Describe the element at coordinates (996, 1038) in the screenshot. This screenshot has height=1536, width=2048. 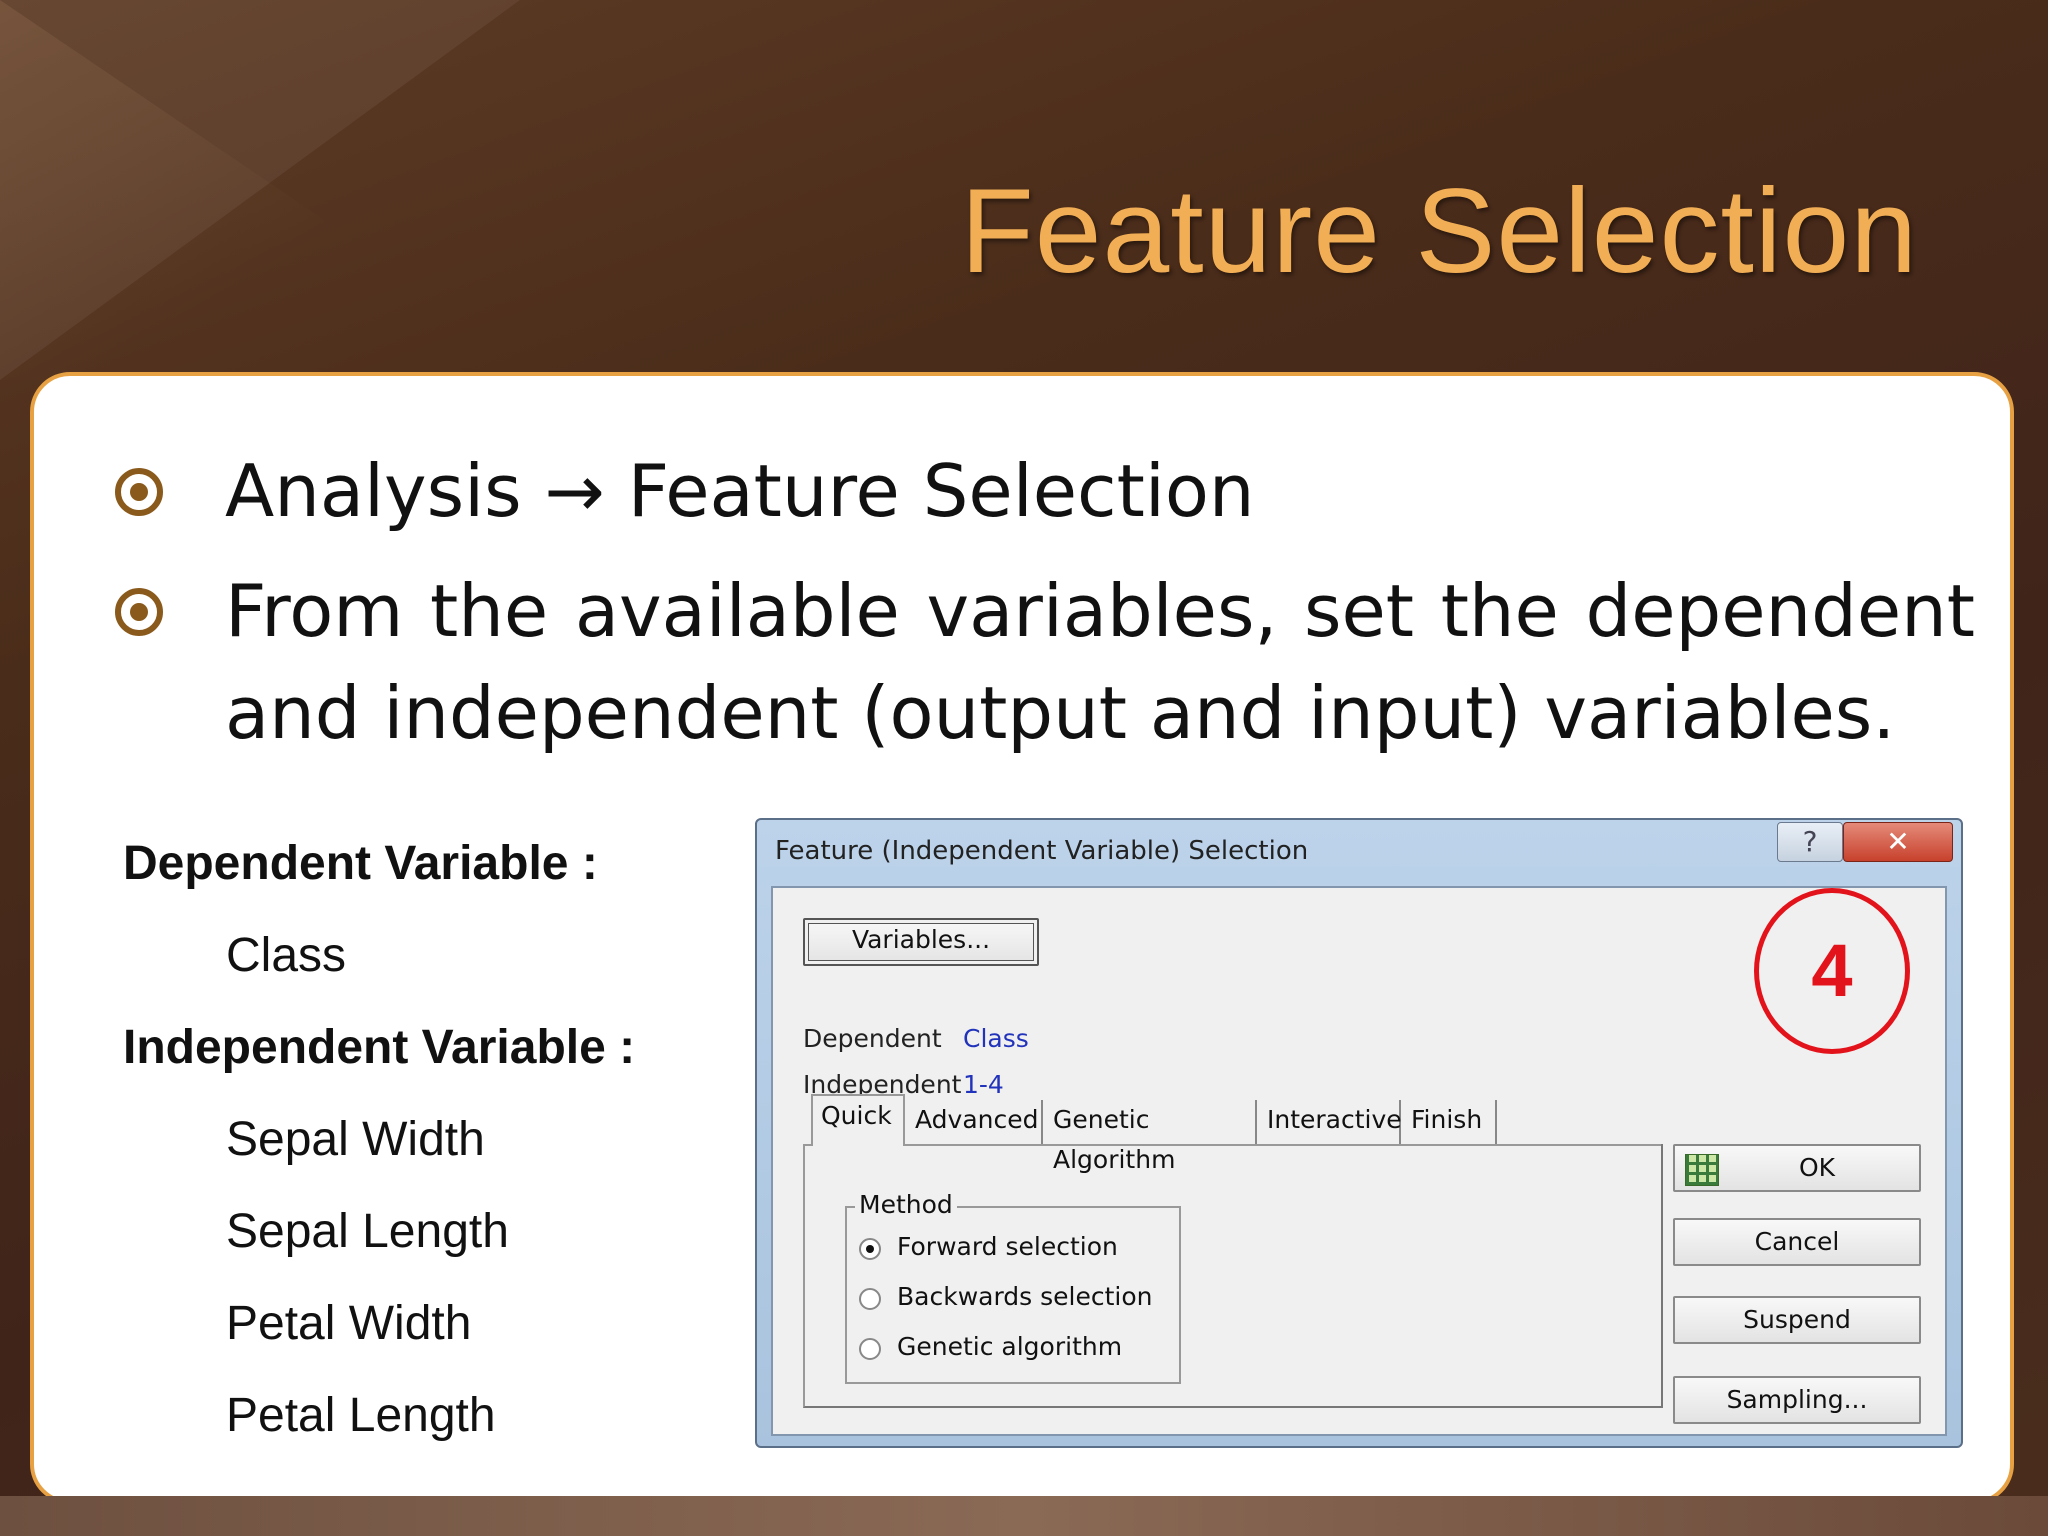
I see `dependent-value: Class` at that location.